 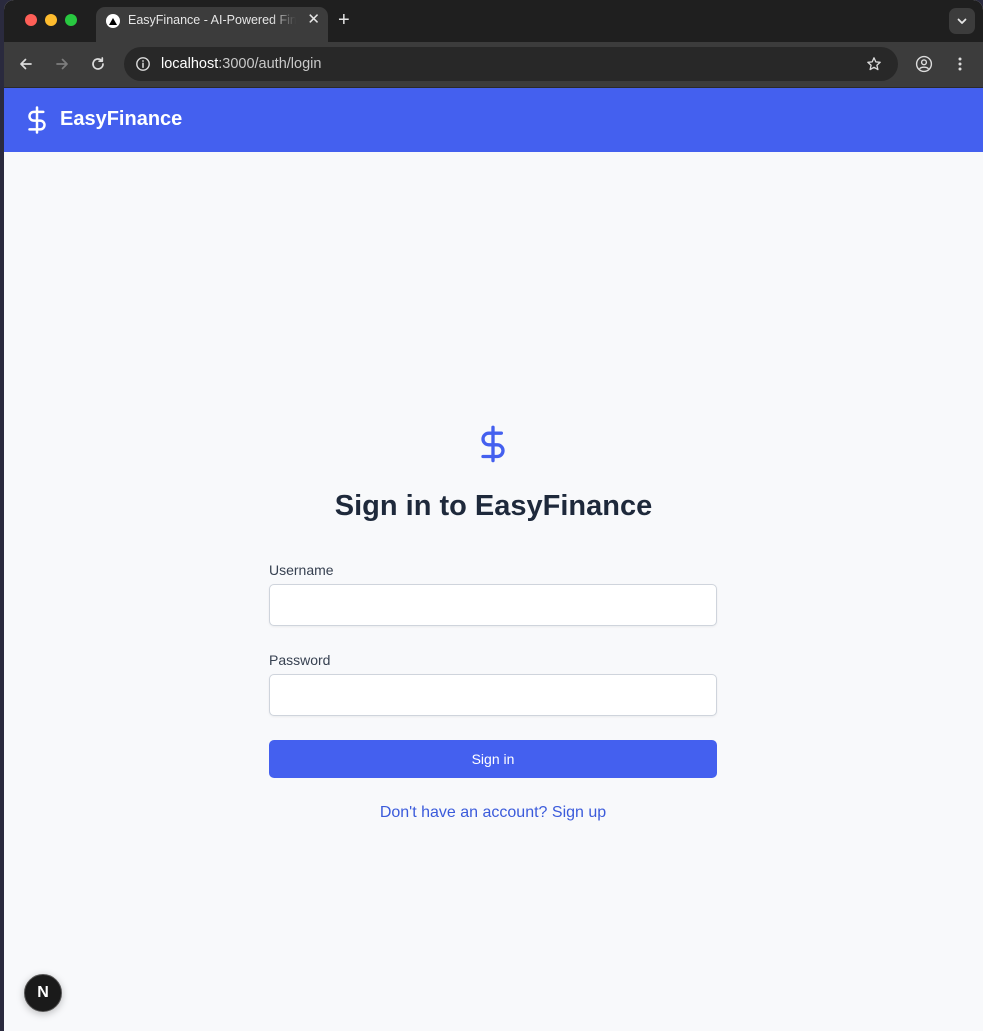 What do you see at coordinates (43, 993) in the screenshot?
I see `nextjs-dev-indicator: N` at bounding box center [43, 993].